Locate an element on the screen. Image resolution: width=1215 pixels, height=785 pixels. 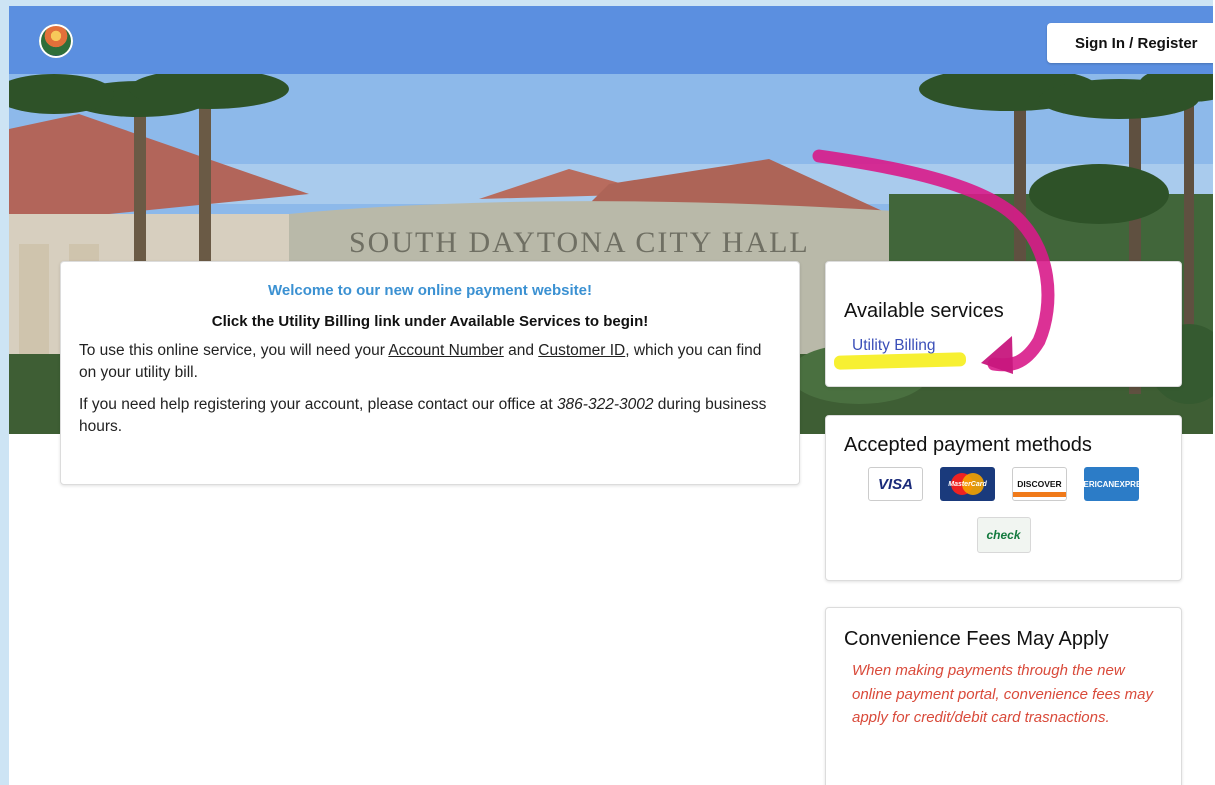
mastercard-icon: MasterCard is located at coordinates (967, 484).